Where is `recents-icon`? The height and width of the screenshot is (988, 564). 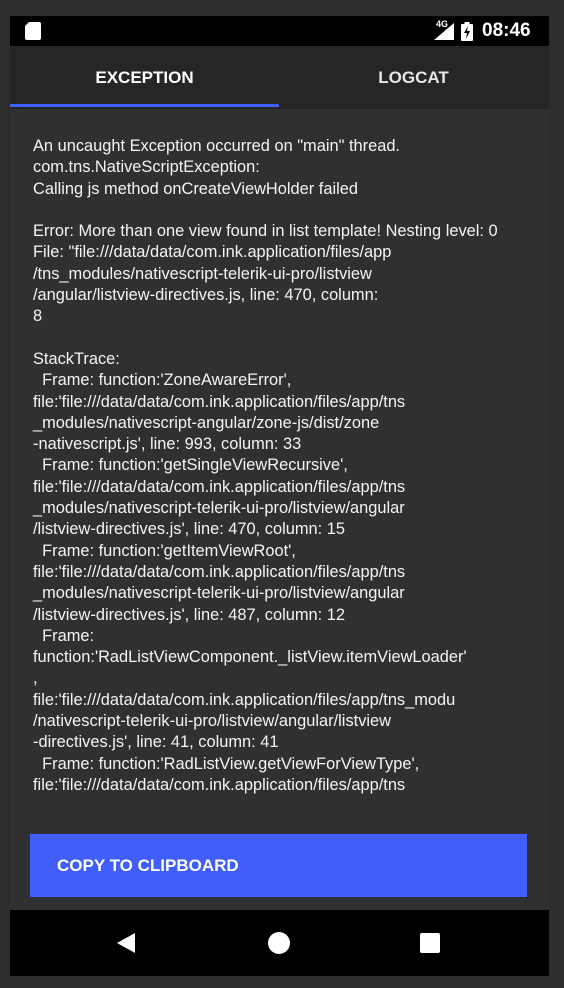
recents-icon is located at coordinates (430, 943).